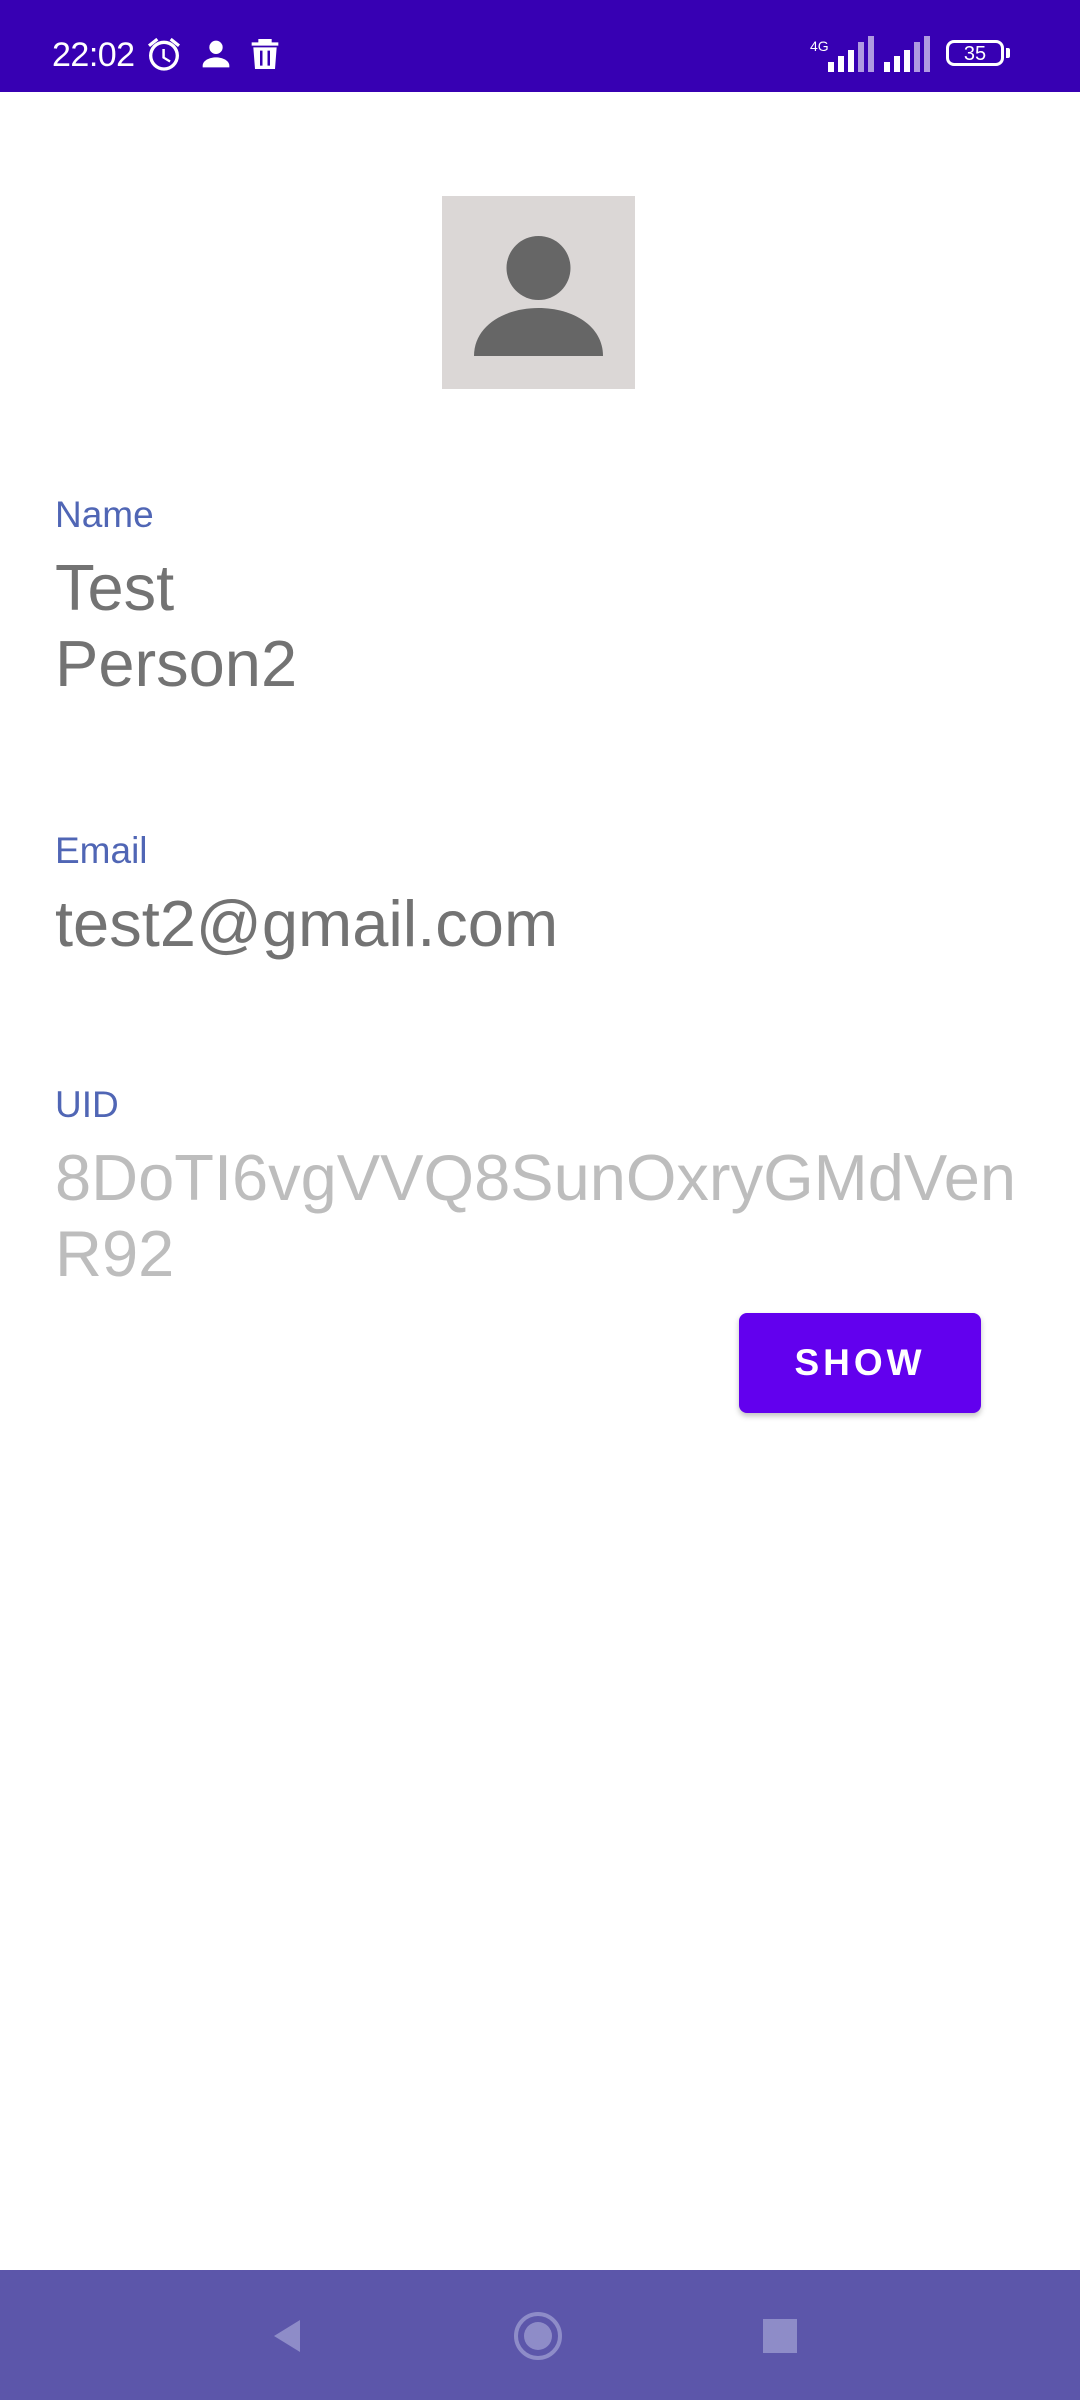 The width and height of the screenshot is (1080, 2400). What do you see at coordinates (975, 54) in the screenshot?
I see `battery-level: 35` at bounding box center [975, 54].